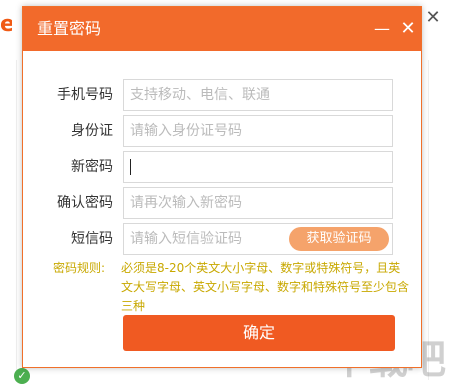 This screenshot has width=450, height=390. What do you see at coordinates (222, 239) in the screenshot?
I see `sms-code-row: 短信码 请输入短信验证码 获取验证码` at bounding box center [222, 239].